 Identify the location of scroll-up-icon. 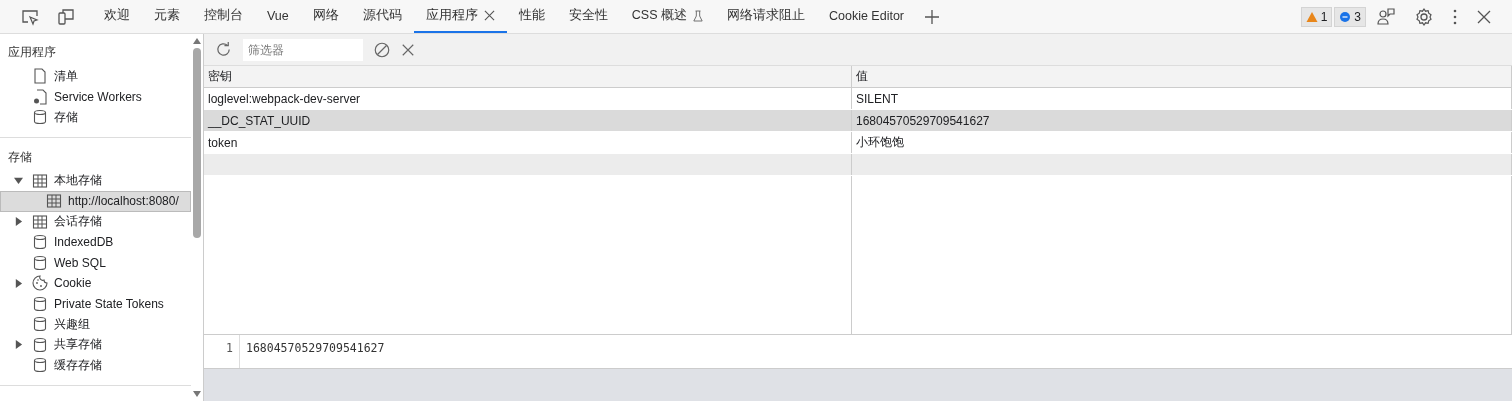
(197, 41).